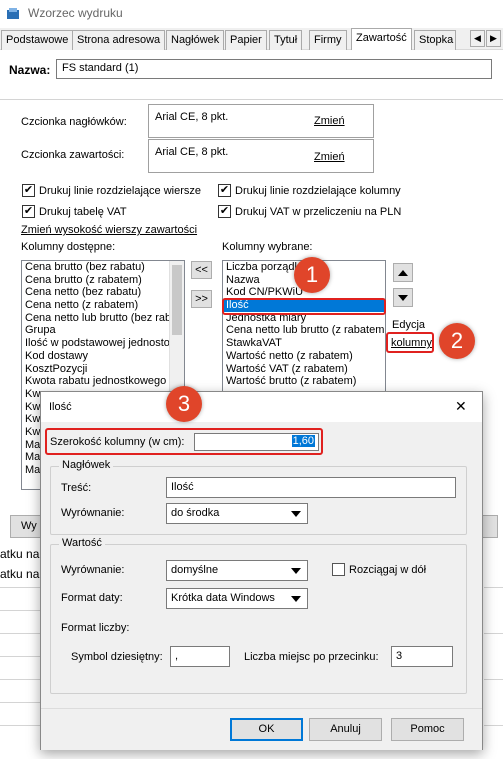 The image size is (503, 759). I want to click on arrow-up-icon, so click(403, 273).